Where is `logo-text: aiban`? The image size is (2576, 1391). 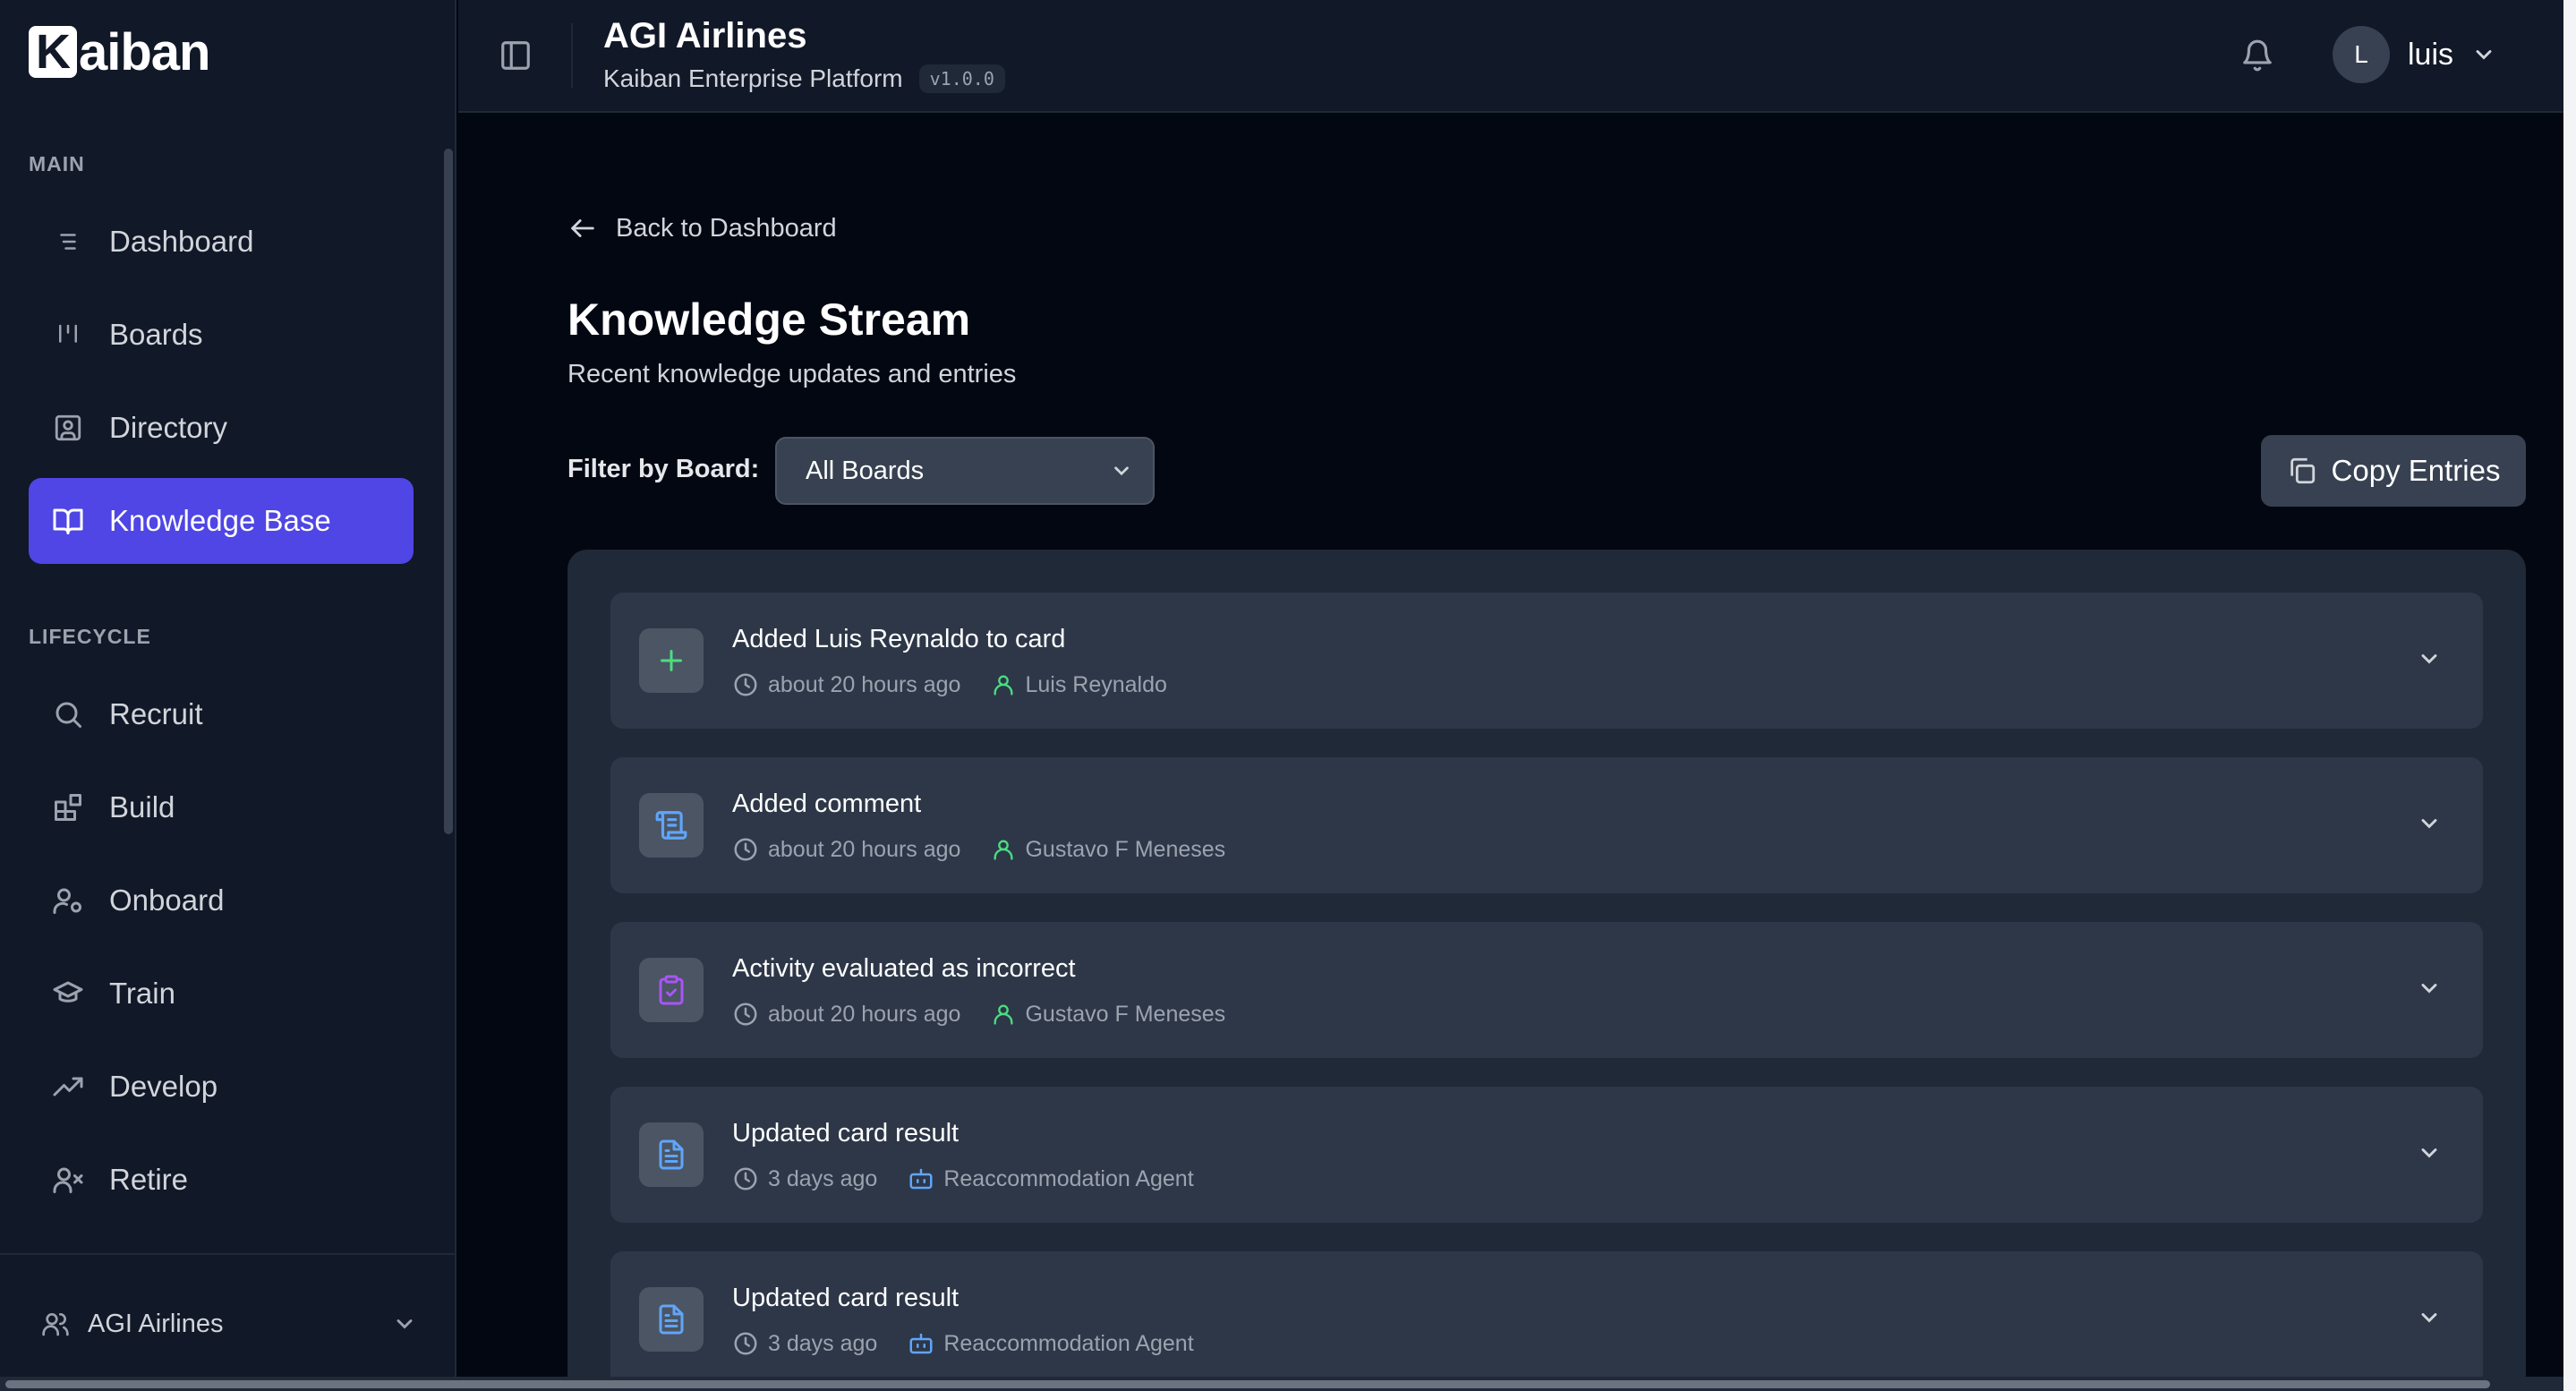
logo-text: aiban is located at coordinates (144, 51).